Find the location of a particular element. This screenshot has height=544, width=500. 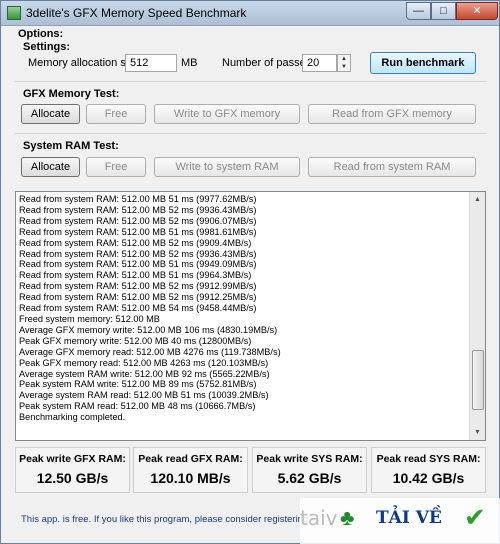

window-title: 3delite's GFX Memory Speed Benchmark is located at coordinates (136, 13).